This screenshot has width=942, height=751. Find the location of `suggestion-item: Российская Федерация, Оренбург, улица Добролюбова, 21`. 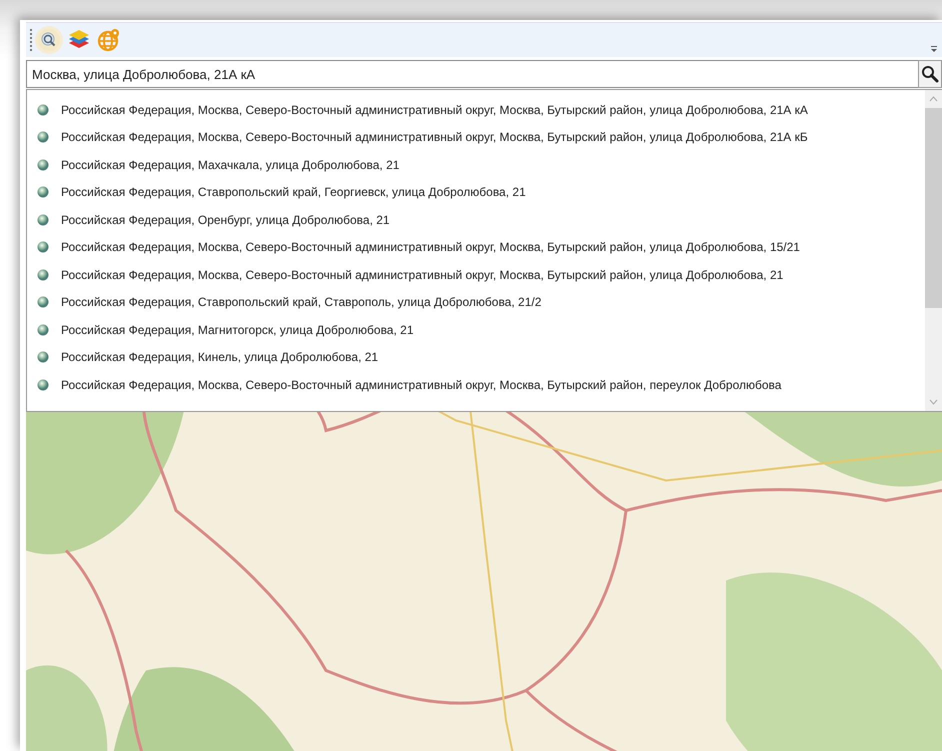

suggestion-item: Российская Федерация, Оренбург, улица Добролюбова, 21 is located at coordinates (225, 219).